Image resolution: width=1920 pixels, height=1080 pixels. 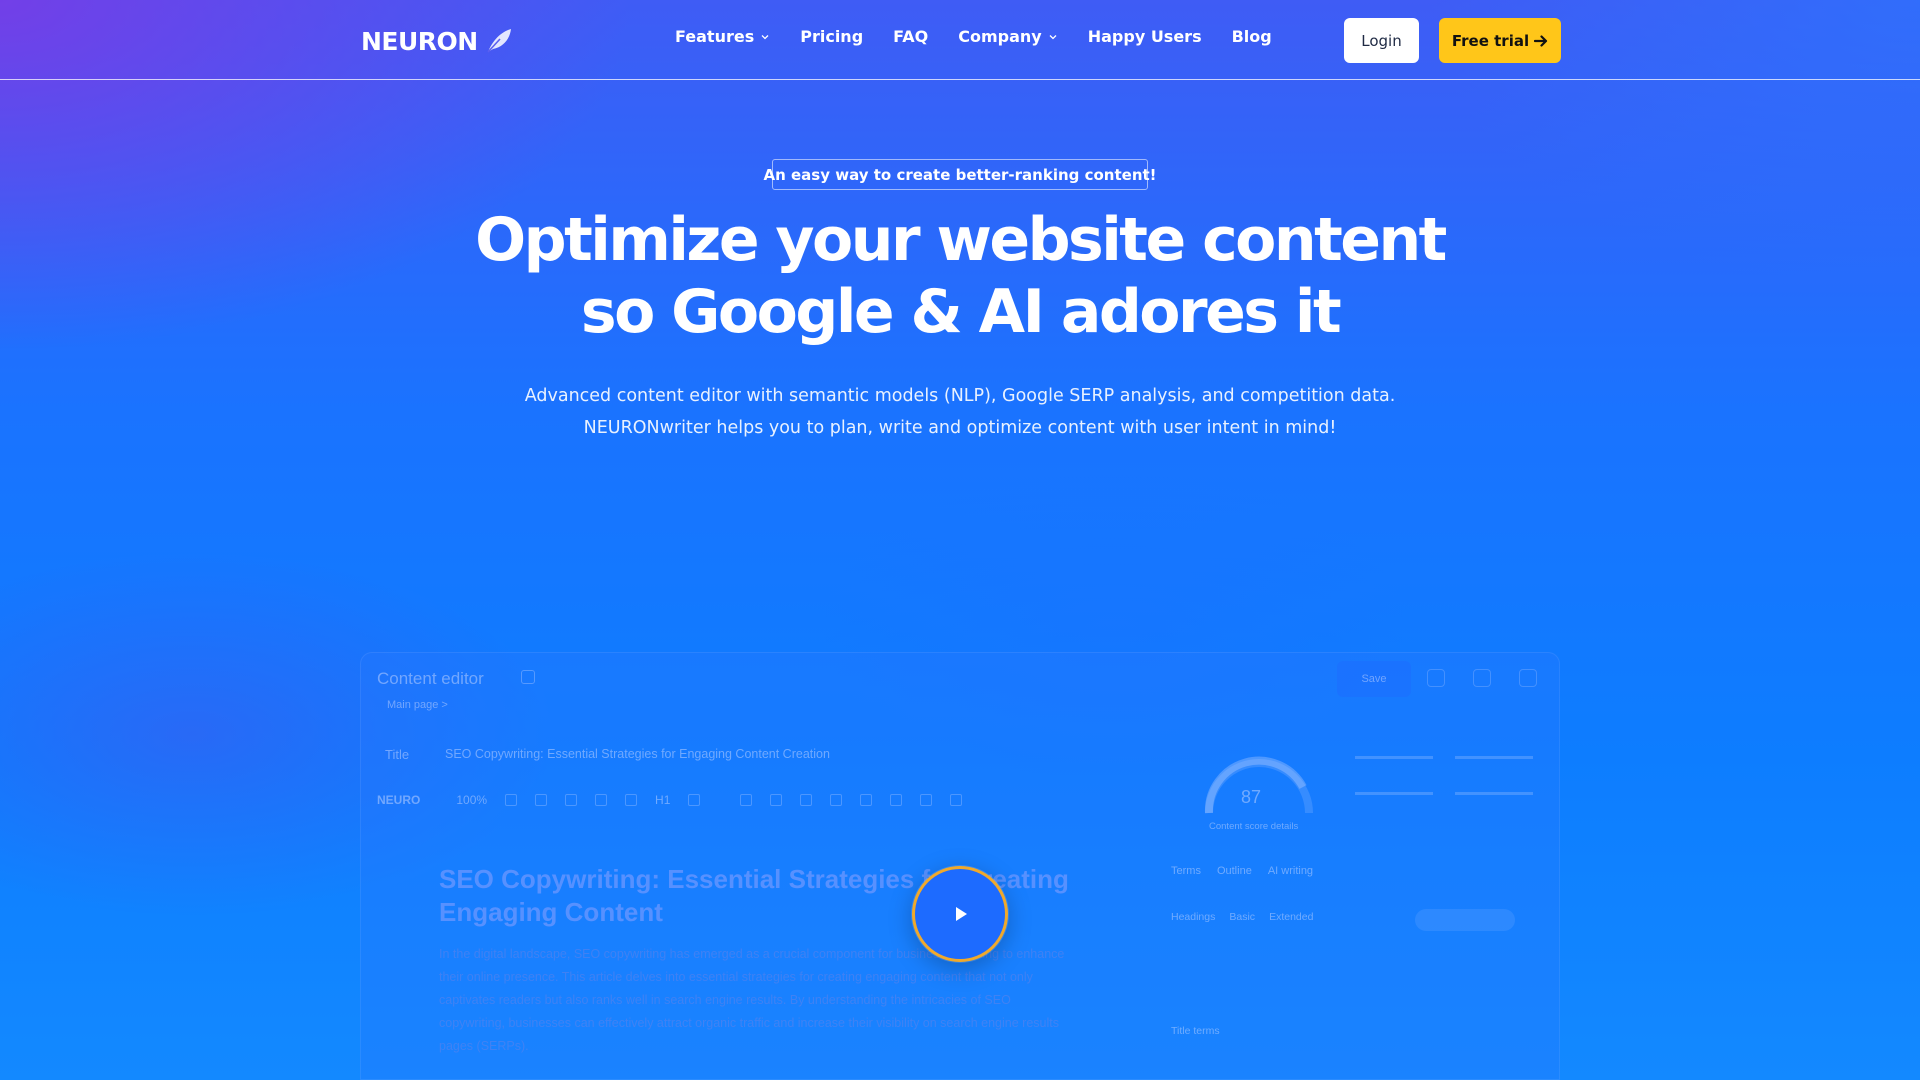 What do you see at coordinates (499, 41) in the screenshot?
I see `feather-icon` at bounding box center [499, 41].